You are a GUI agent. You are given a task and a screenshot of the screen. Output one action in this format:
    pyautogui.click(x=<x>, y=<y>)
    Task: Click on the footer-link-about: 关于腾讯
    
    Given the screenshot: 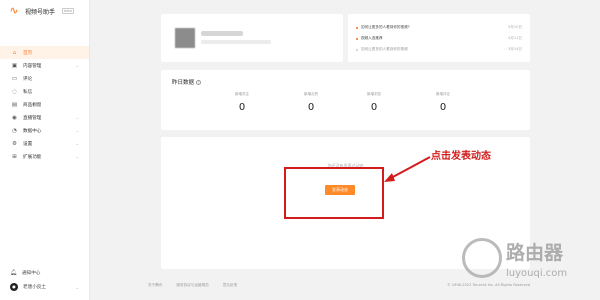 What is the action you would take?
    pyautogui.click(x=155, y=285)
    